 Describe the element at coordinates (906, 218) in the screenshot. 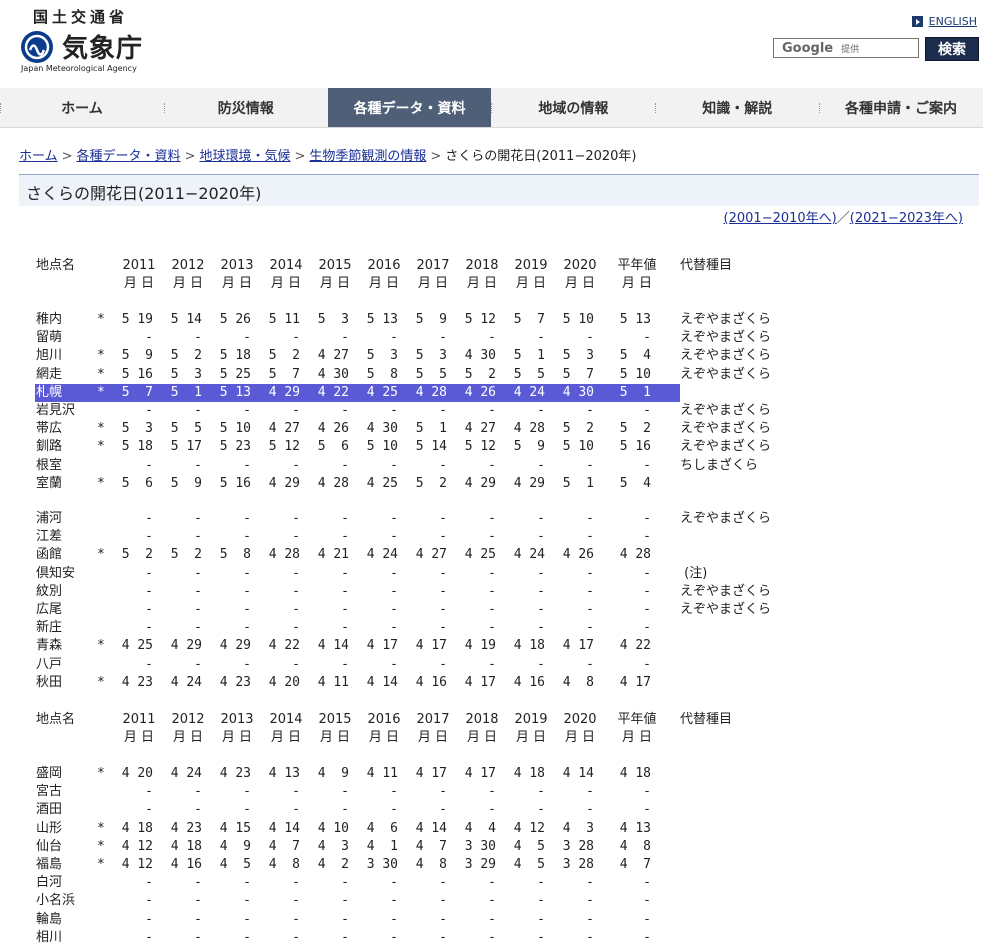

I see `next-period-link: (2021−2023年へ)` at that location.